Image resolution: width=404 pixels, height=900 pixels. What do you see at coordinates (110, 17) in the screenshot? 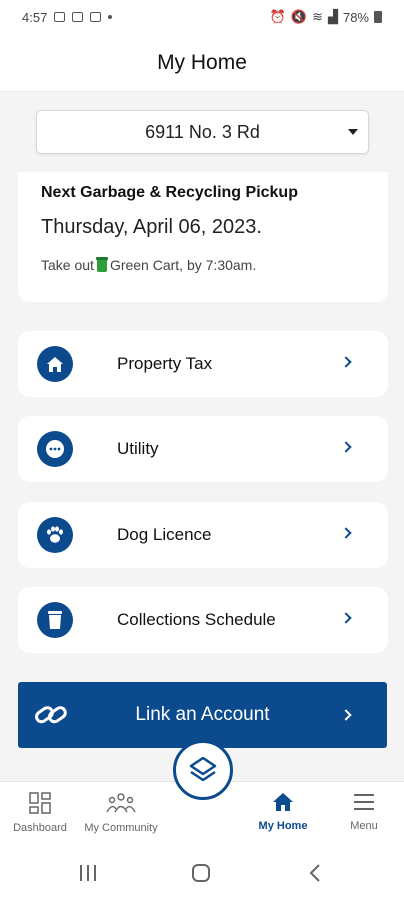
I see `notification-dot-icon` at bounding box center [110, 17].